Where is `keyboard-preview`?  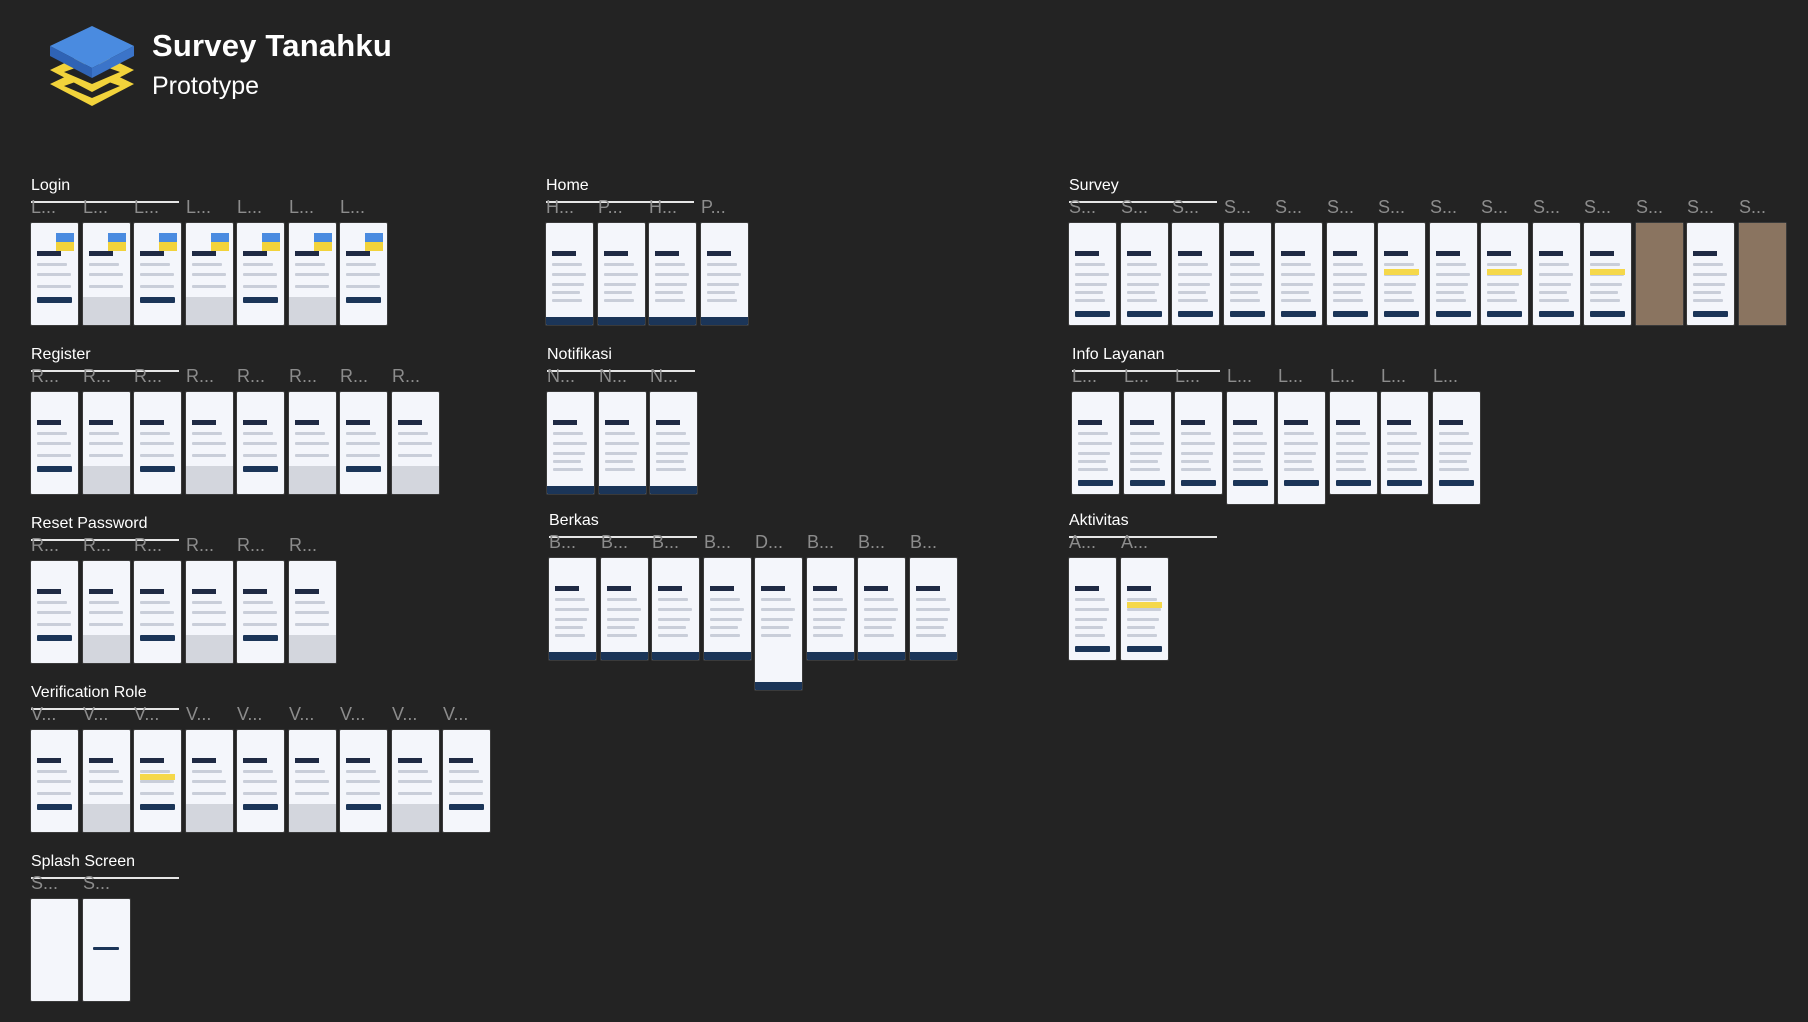
keyboard-preview is located at coordinates (312, 480).